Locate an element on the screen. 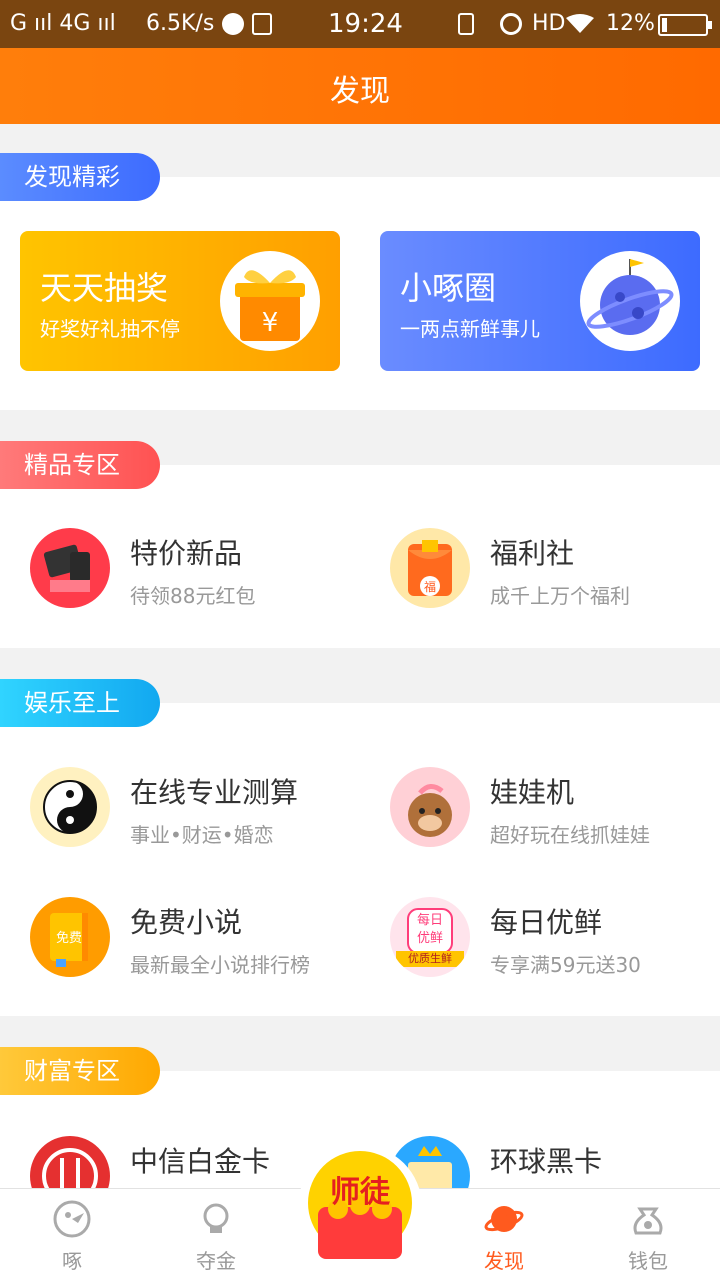 This screenshot has height=1280, width=720. gadgets-icon is located at coordinates (70, 568).